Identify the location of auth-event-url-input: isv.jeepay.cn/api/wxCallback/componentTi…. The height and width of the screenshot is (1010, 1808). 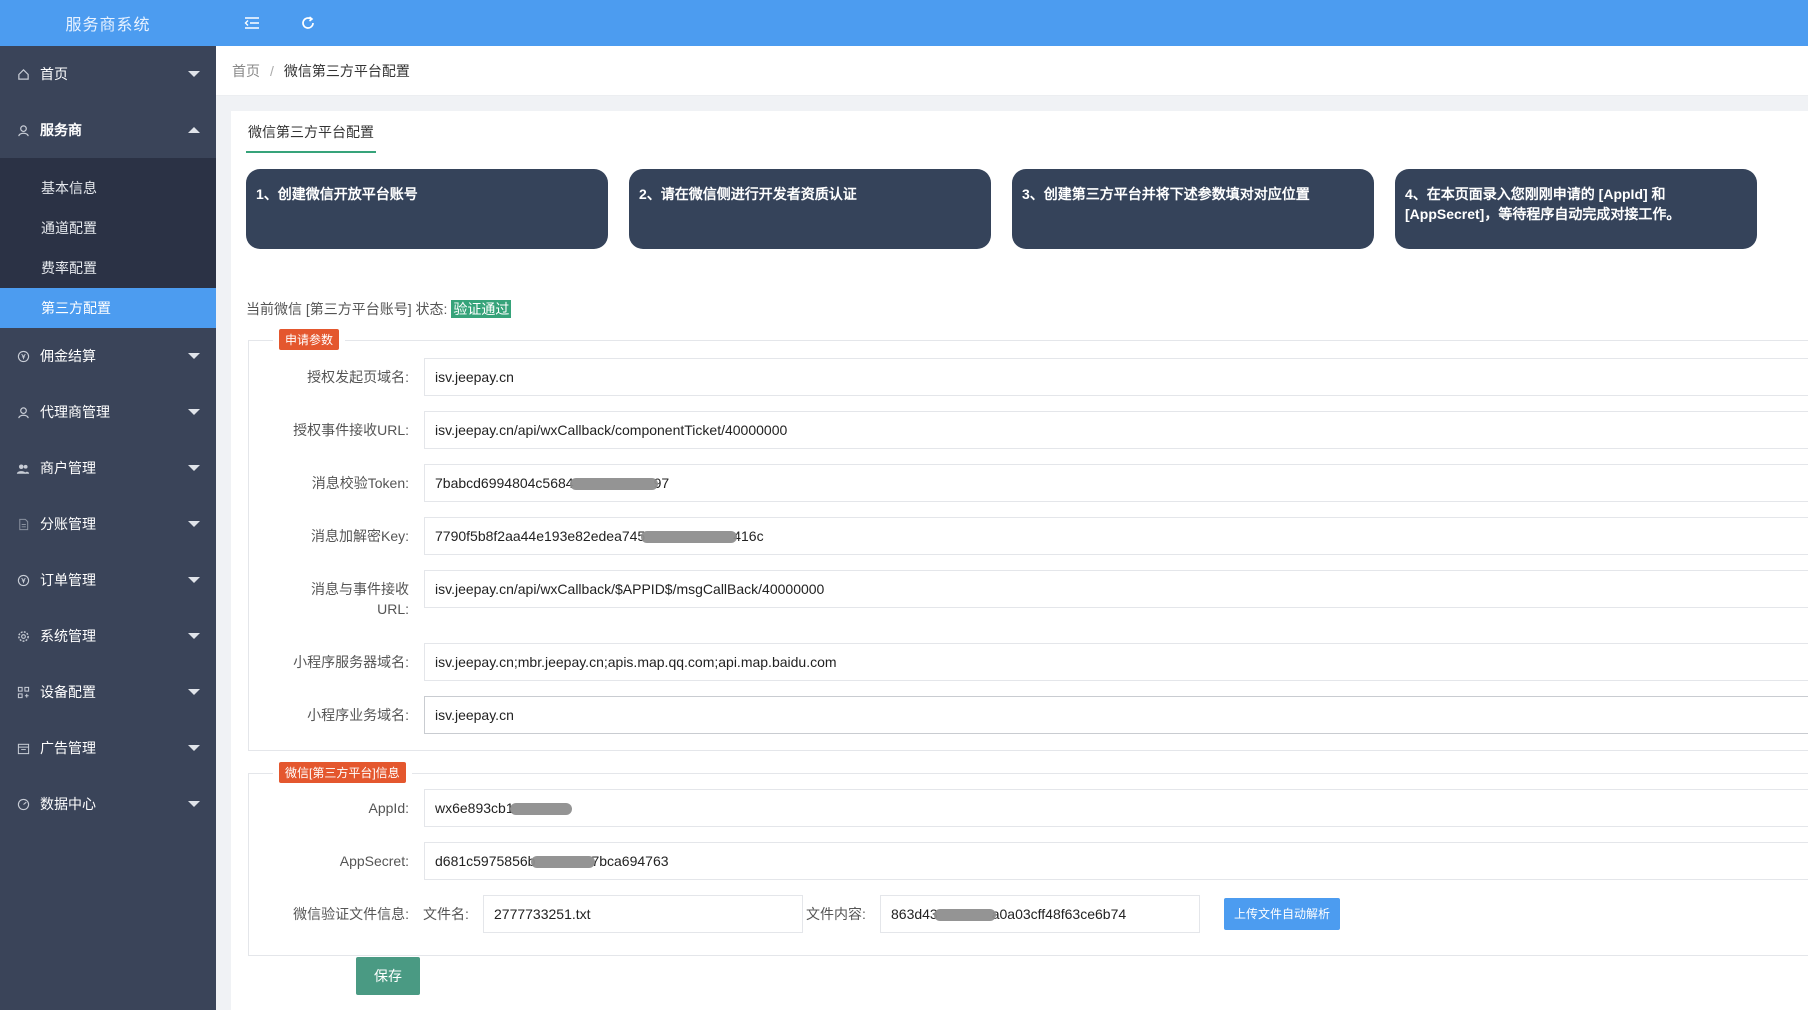
(1116, 430).